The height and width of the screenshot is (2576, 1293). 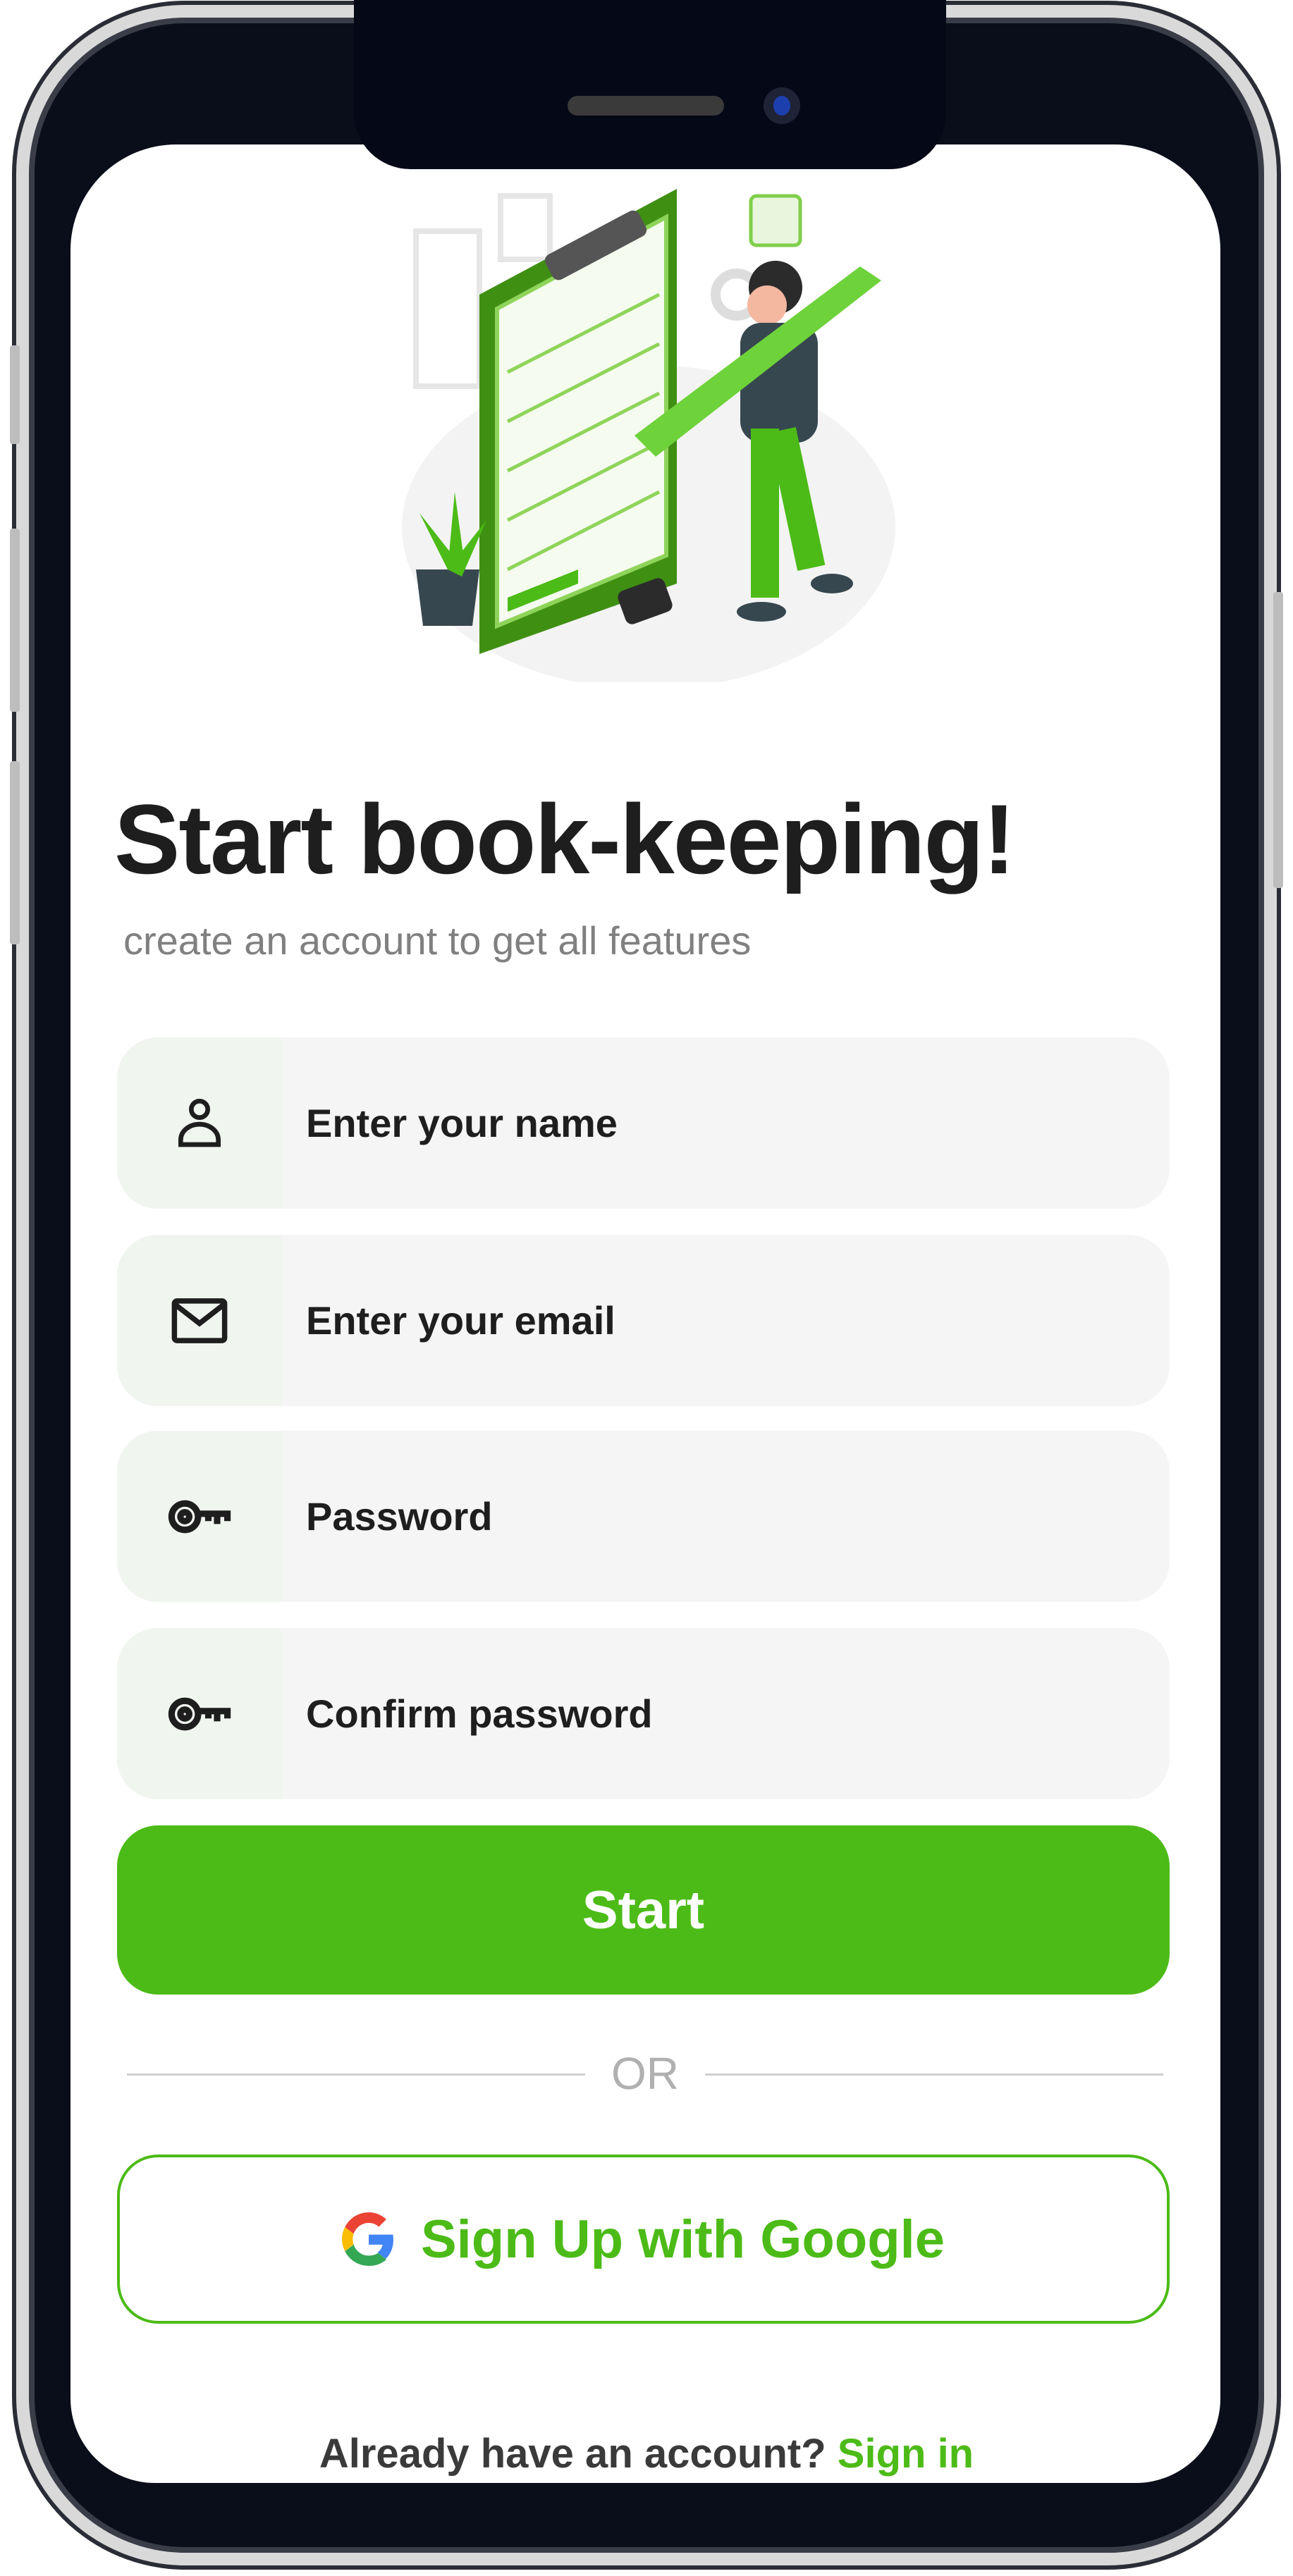 I want to click on signin-prompt-text: Already have an account?, so click(x=572, y=2454).